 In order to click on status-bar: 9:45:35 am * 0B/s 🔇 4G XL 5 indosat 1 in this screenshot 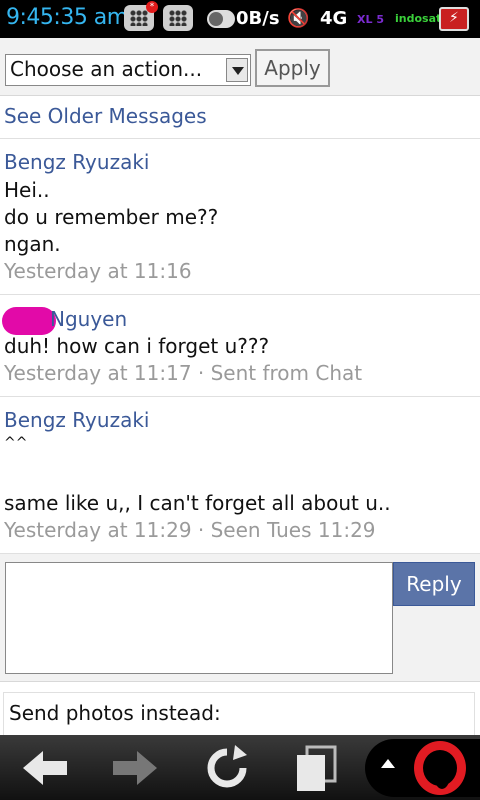, I will do `click(240, 19)`.